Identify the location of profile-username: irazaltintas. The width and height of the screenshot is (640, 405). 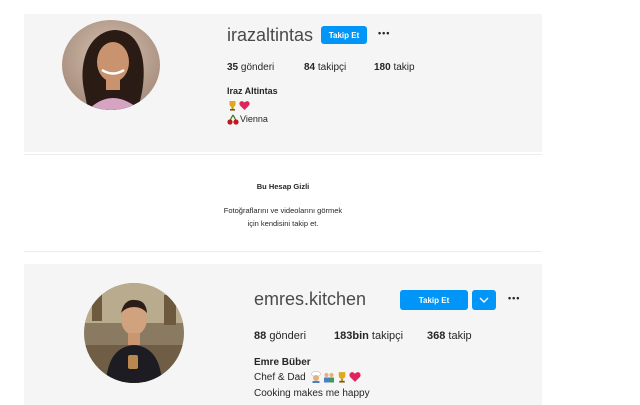
(270, 35).